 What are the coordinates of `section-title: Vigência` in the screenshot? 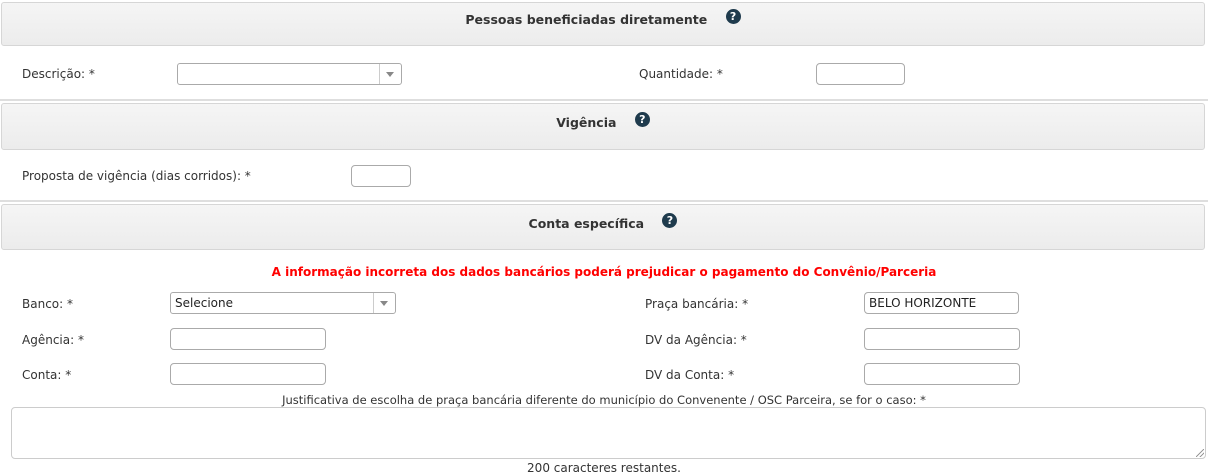 It's located at (586, 122).